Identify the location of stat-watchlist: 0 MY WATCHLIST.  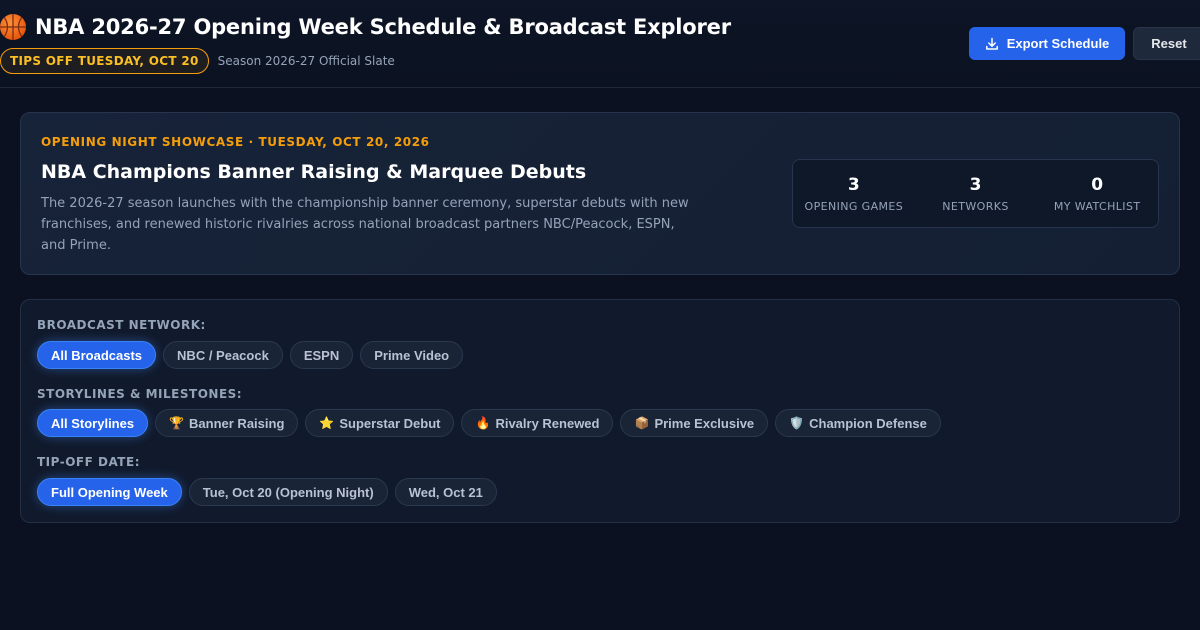
(1097, 194).